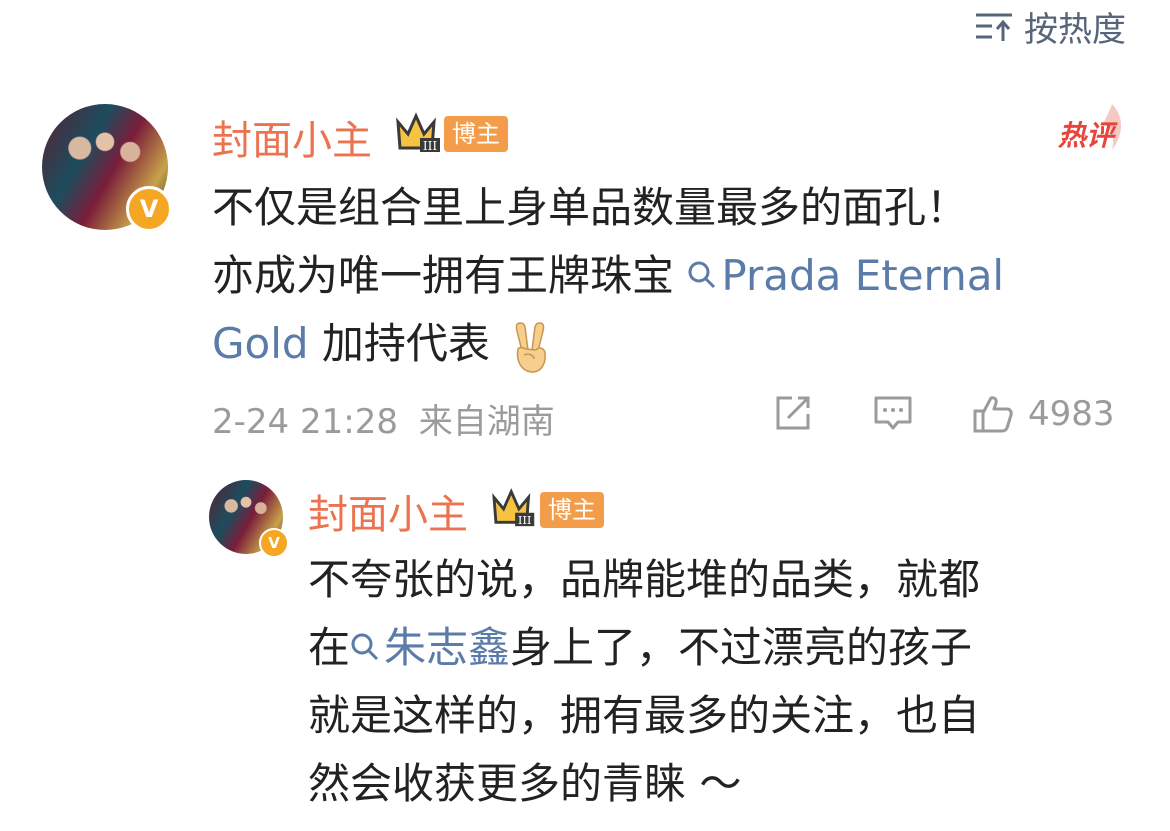 The width and height of the screenshot is (1170, 831). I want to click on reply-line-2: 在朱志鑫身上了，不过漂亮的孩子, so click(640, 647).